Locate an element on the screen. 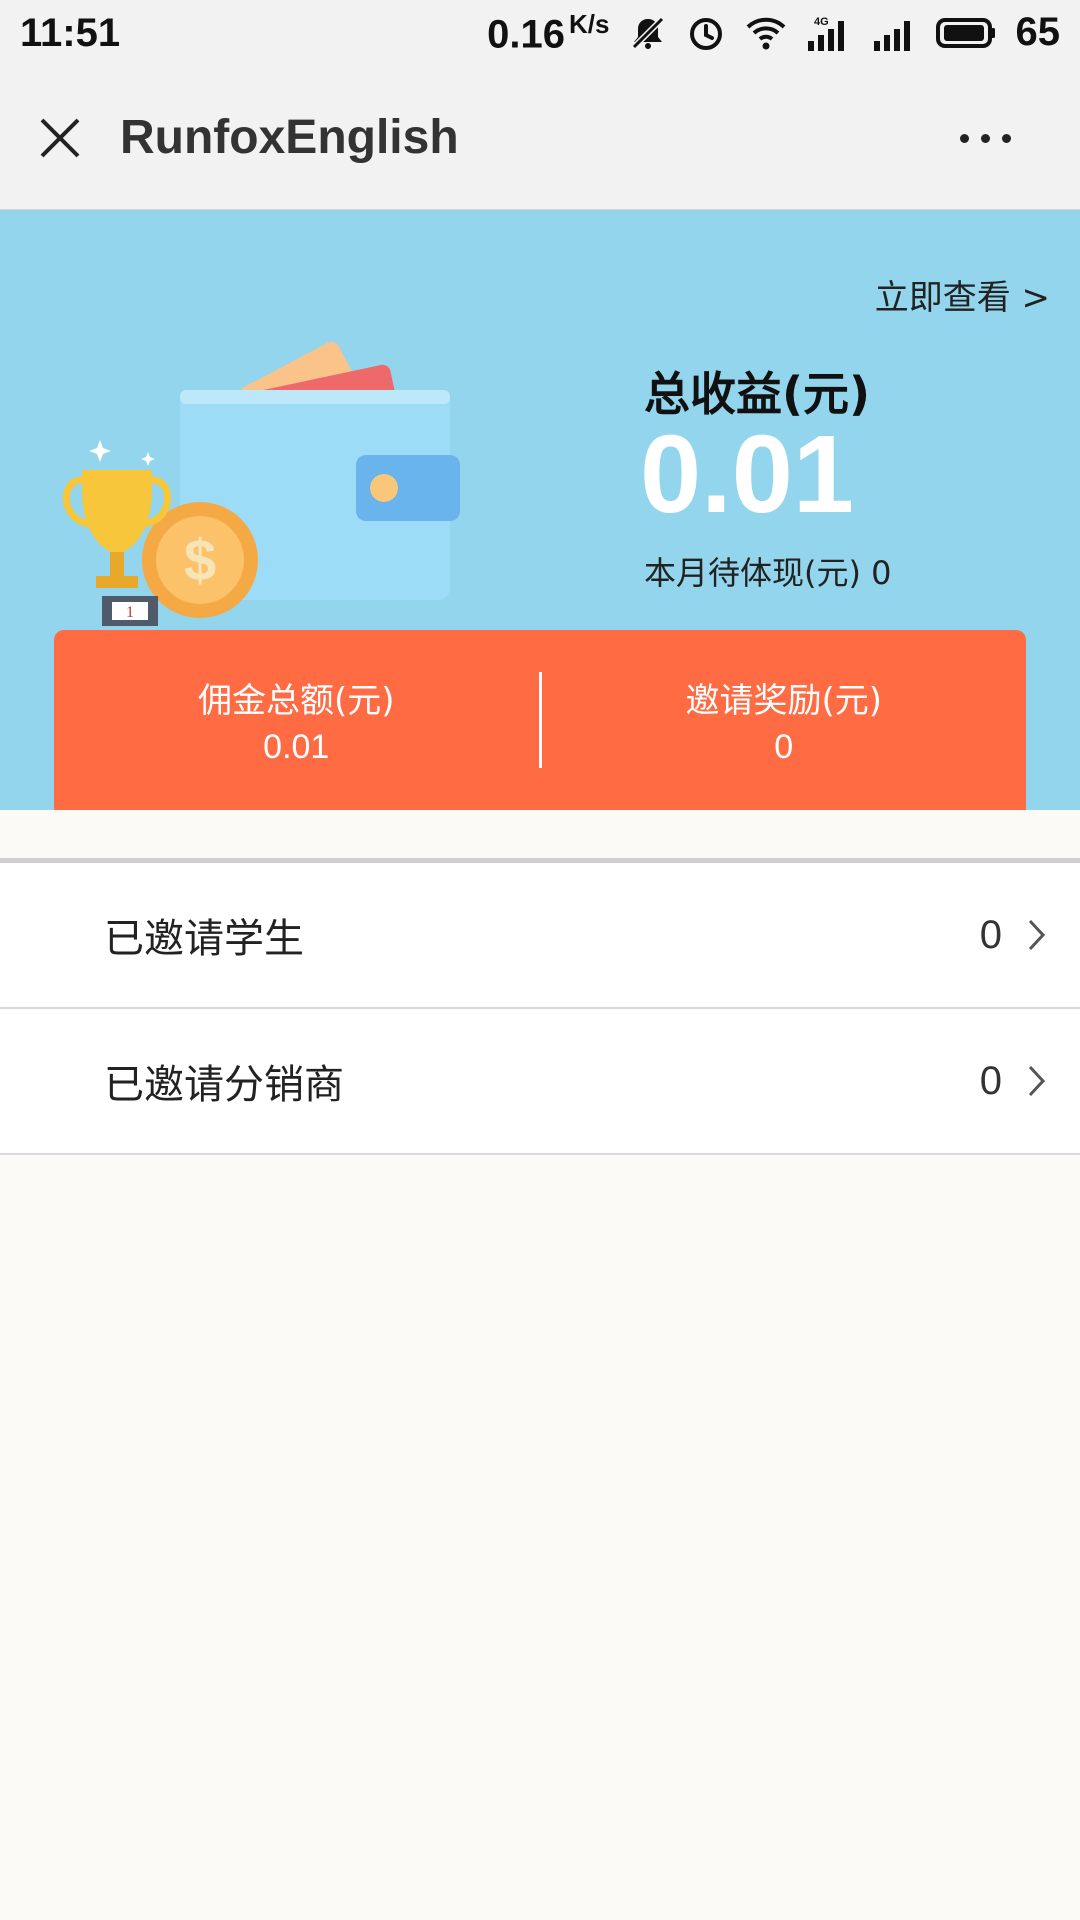  more-button is located at coordinates (985, 138).